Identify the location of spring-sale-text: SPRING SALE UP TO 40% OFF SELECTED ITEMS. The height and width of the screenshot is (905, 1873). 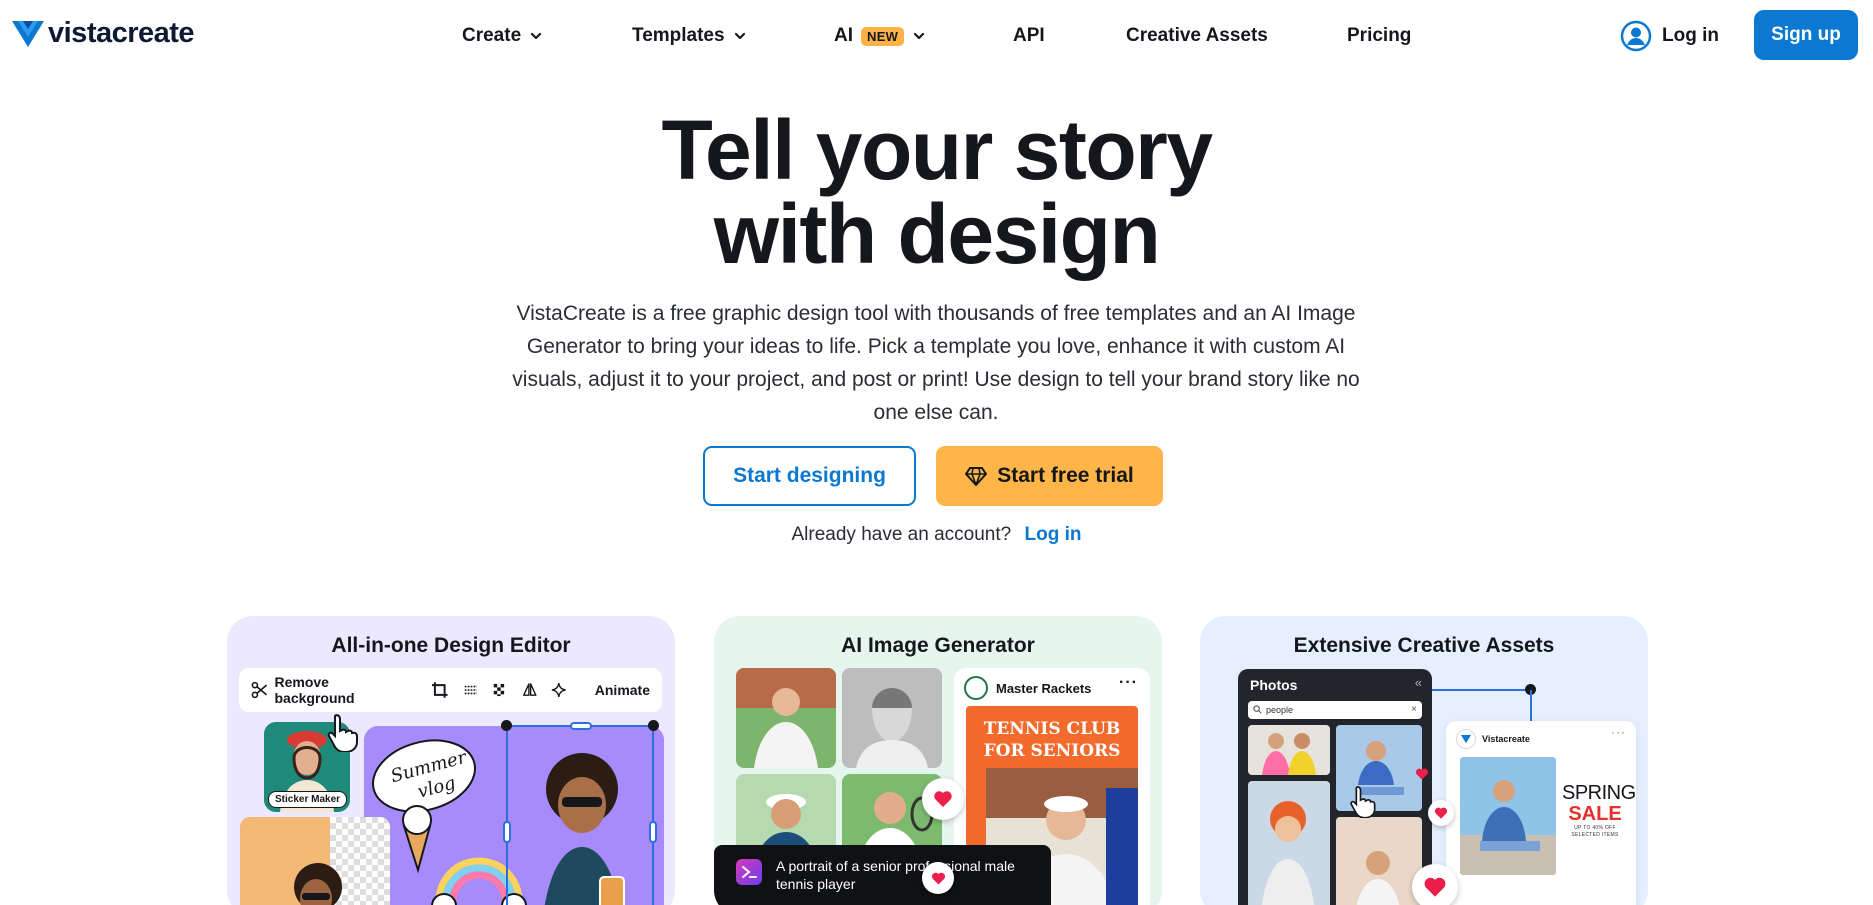
(1599, 810).